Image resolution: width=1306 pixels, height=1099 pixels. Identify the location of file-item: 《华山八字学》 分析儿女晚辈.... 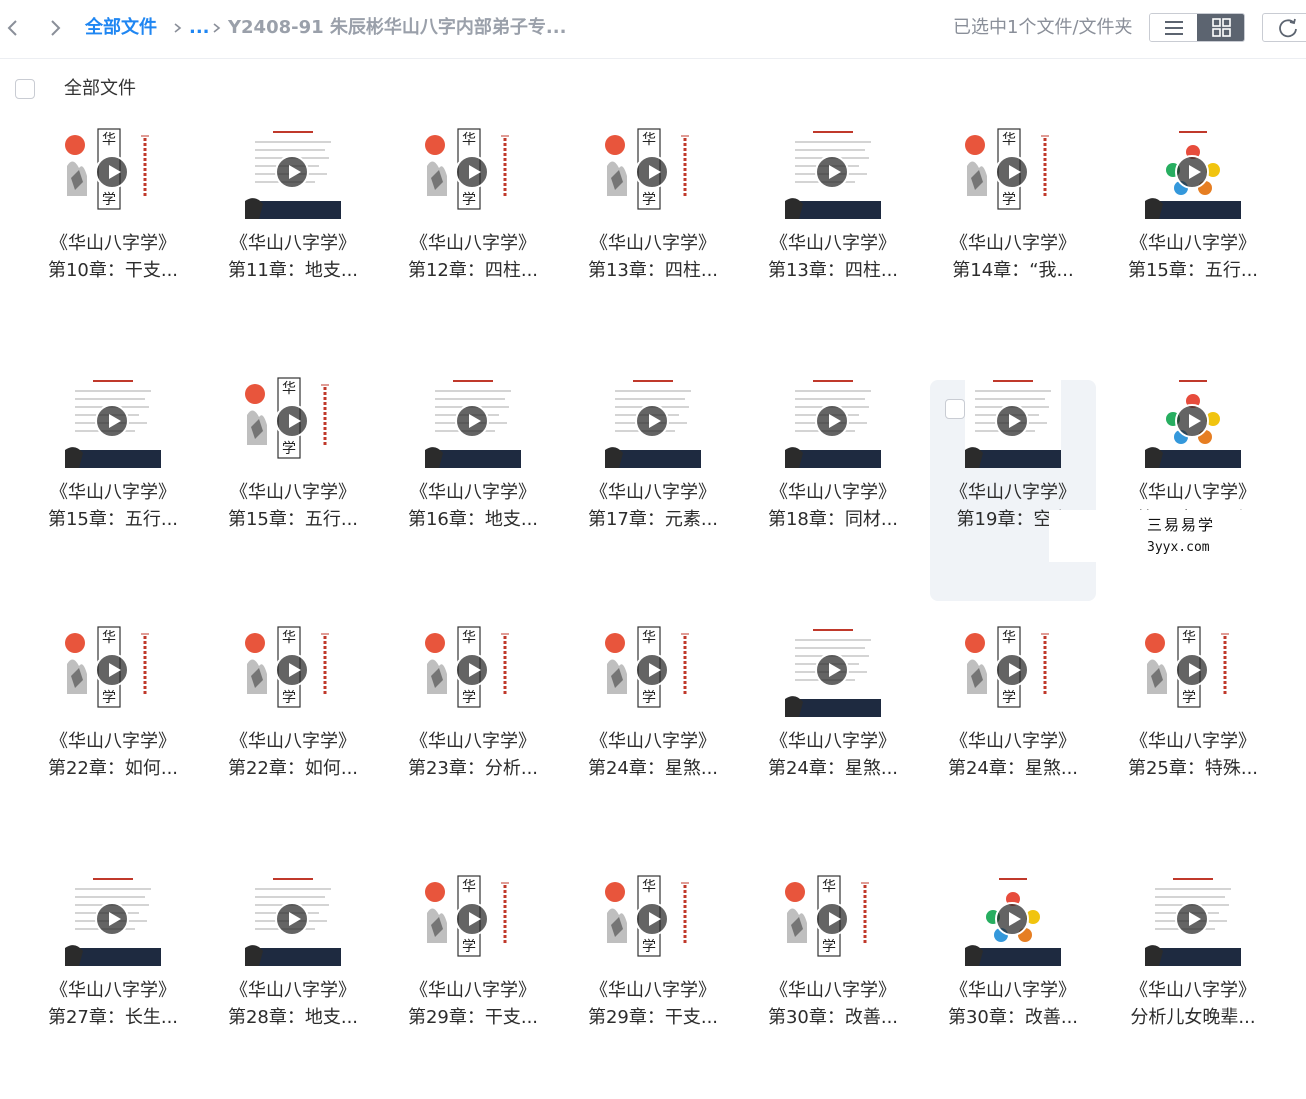
(1193, 986).